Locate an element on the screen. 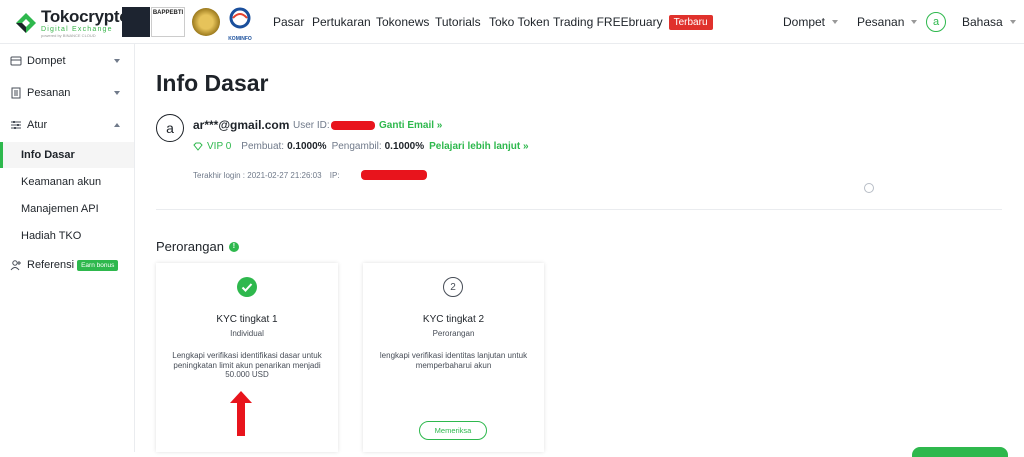 The image size is (1024, 457). section-divider is located at coordinates (579, 209).